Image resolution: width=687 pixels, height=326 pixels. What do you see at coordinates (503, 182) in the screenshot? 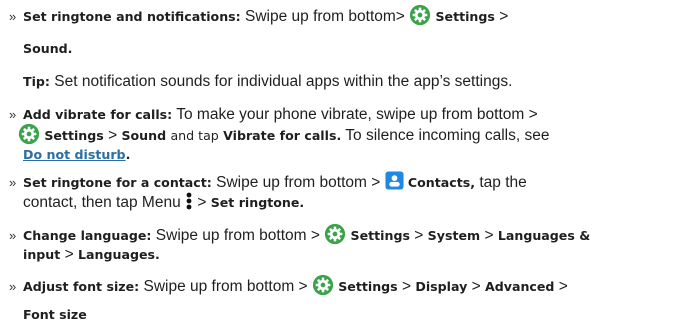
I see `instruction-text-2: tap the` at bounding box center [503, 182].